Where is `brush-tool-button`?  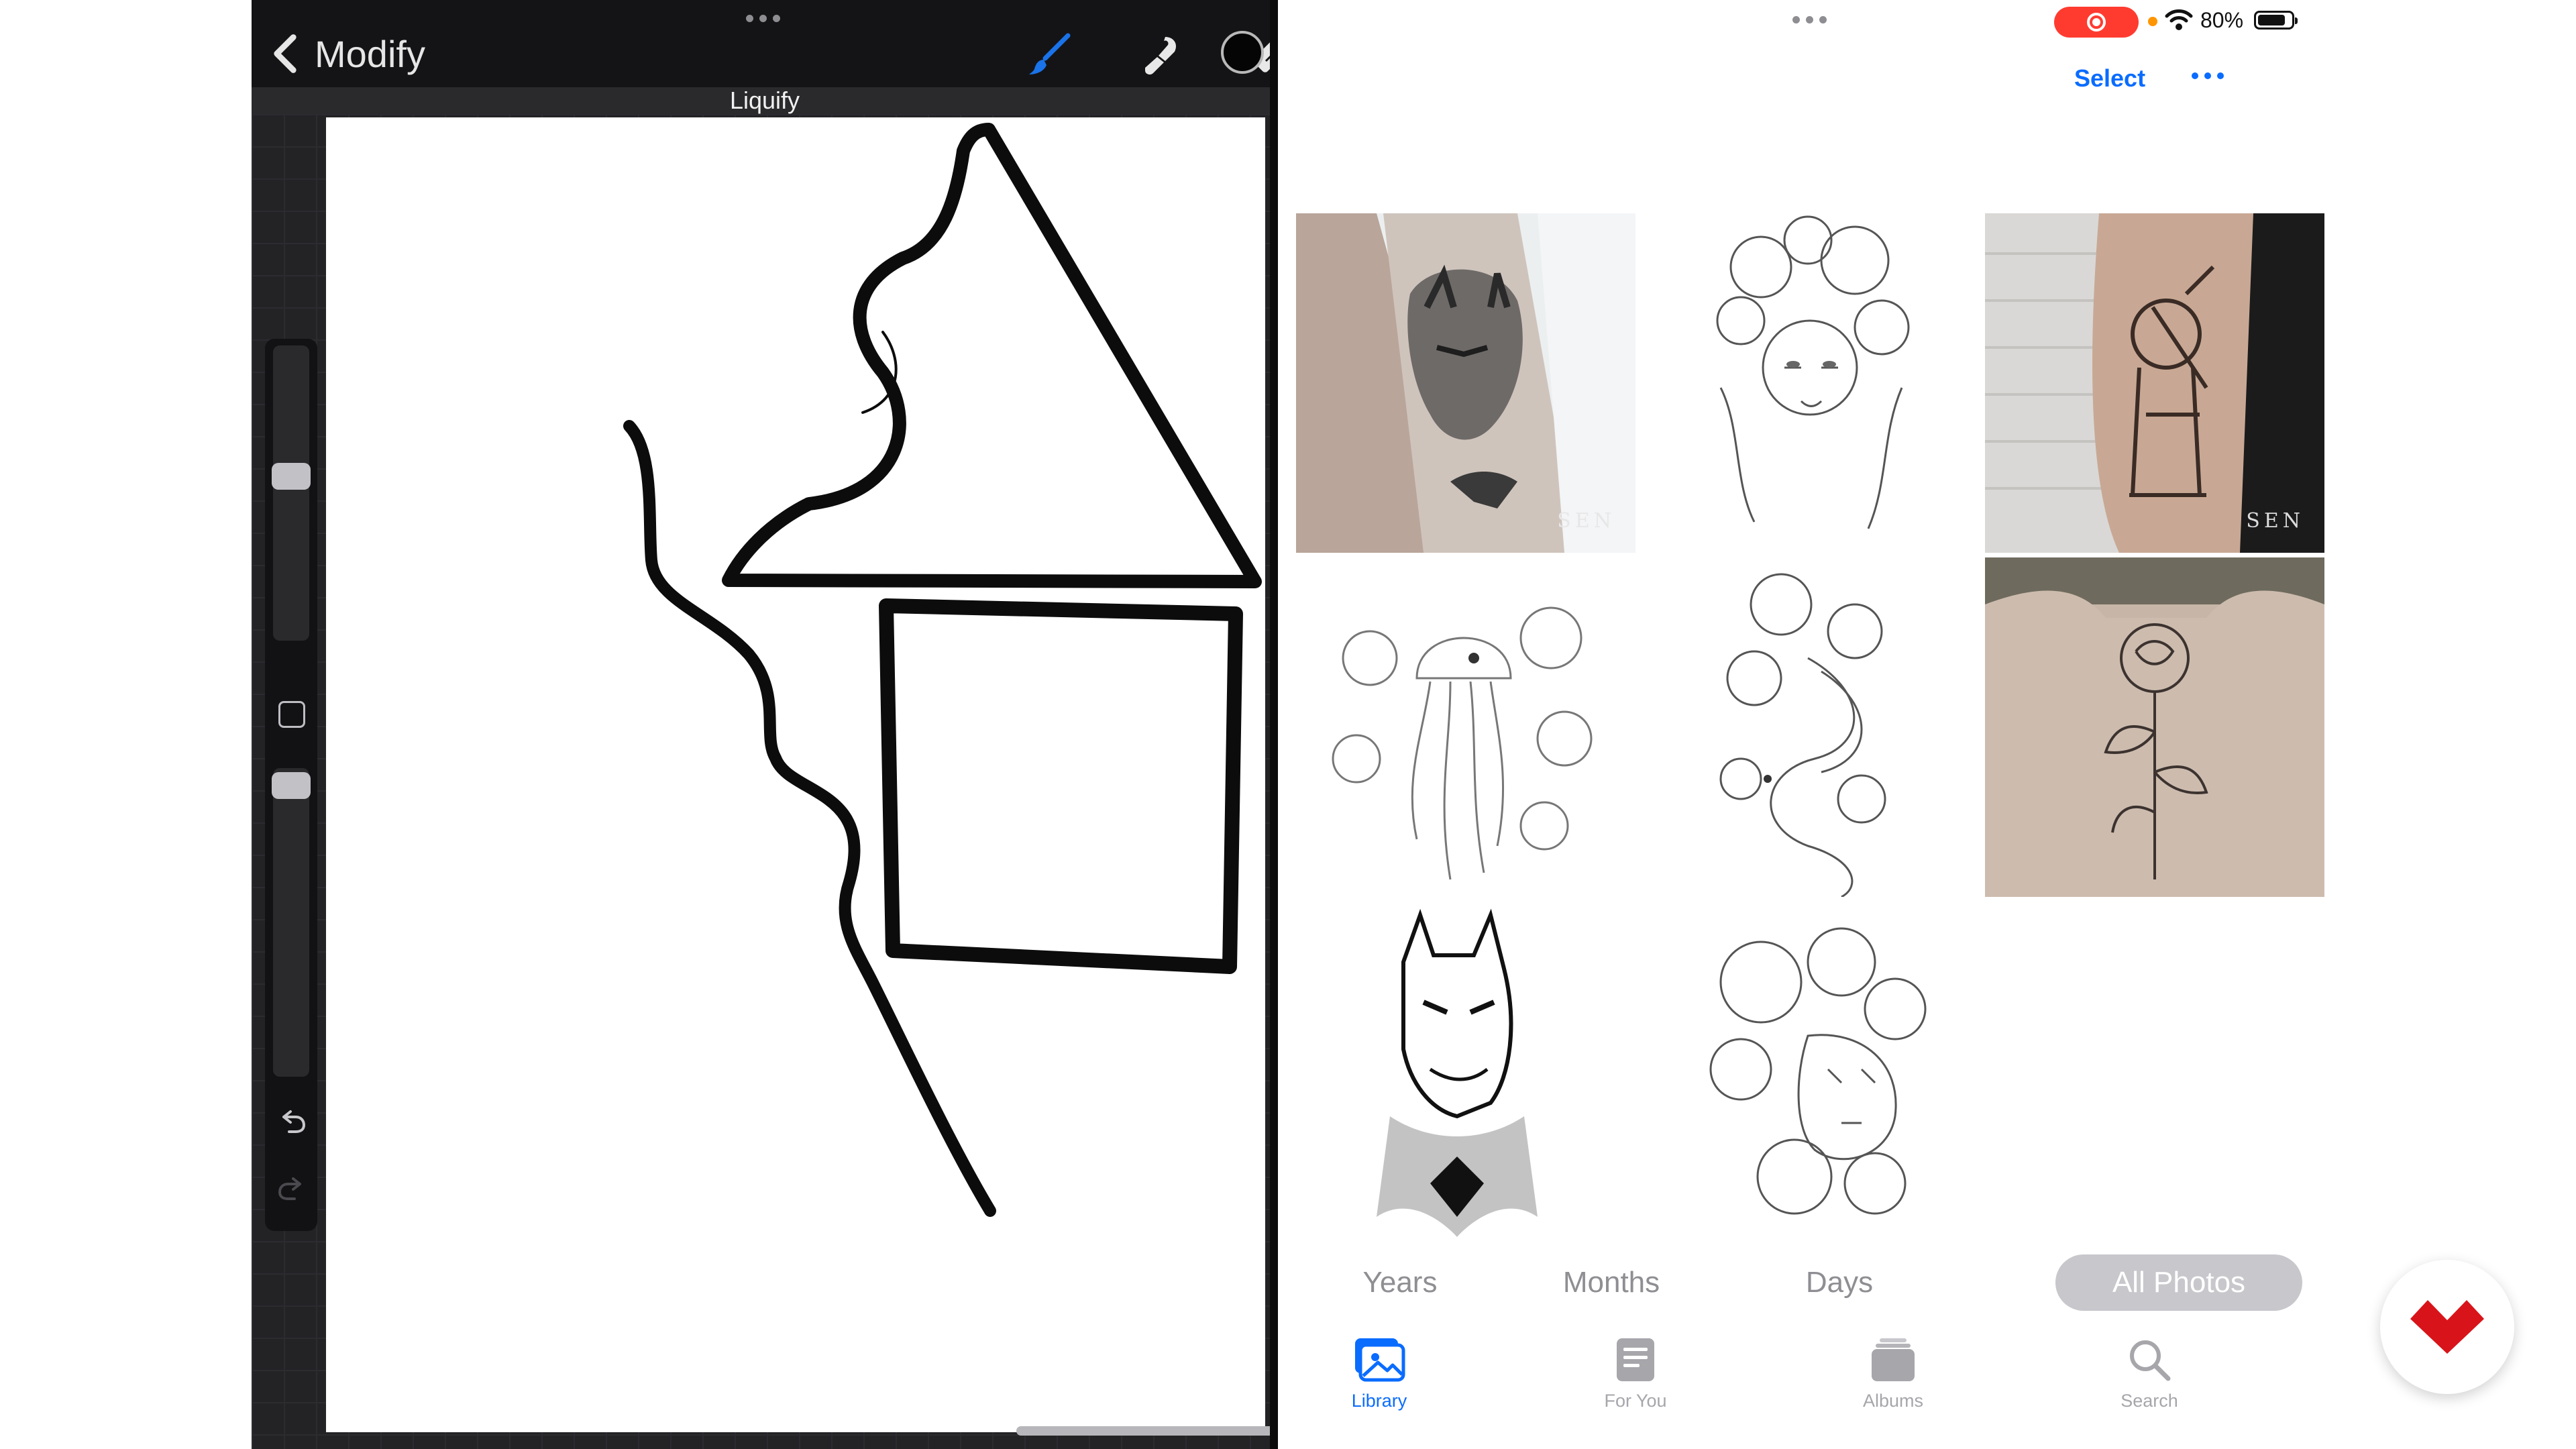 brush-tool-button is located at coordinates (1050, 55).